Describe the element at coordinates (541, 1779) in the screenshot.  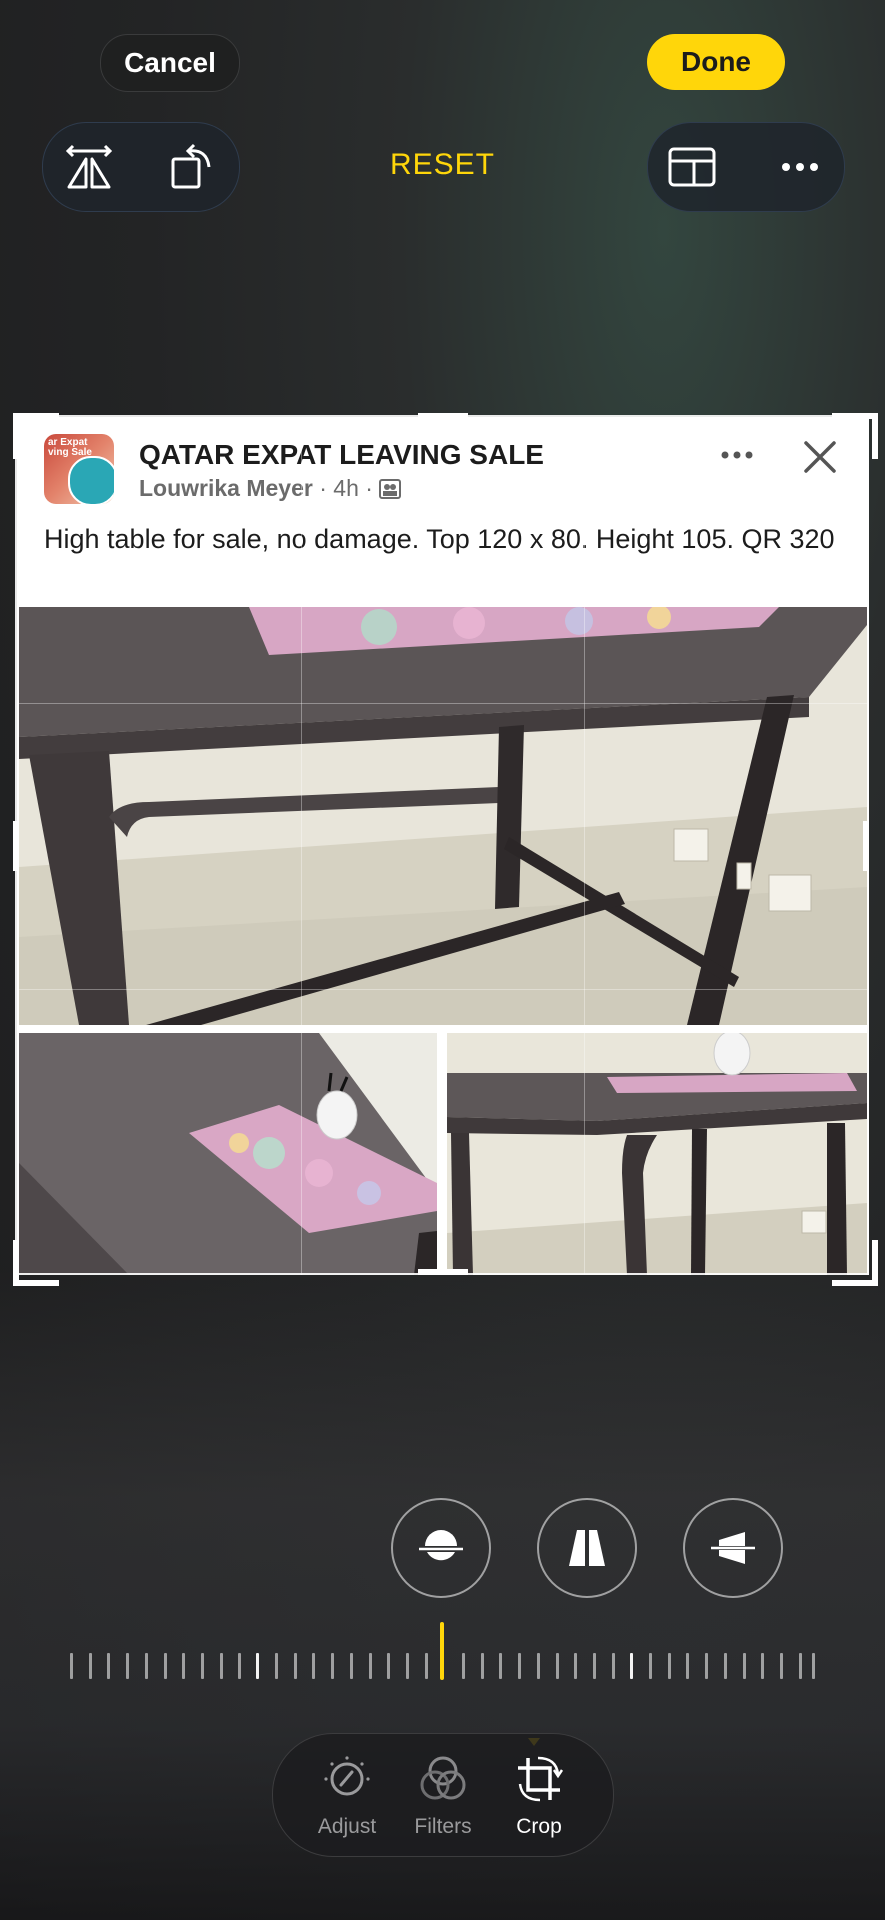
I see `crop-rotate-icon` at that location.